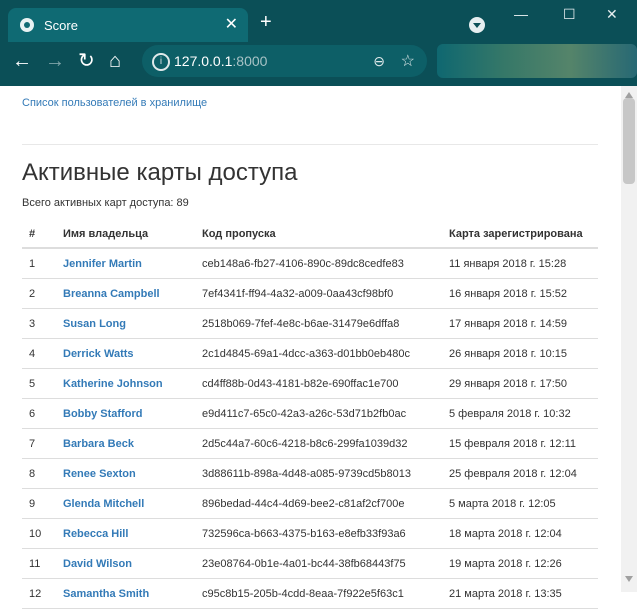  What do you see at coordinates (325, 353) in the screenshot?
I see `pass-code: 2c1d4845-69a1-4dcc-a363-d01bb0eb480c` at bounding box center [325, 353].